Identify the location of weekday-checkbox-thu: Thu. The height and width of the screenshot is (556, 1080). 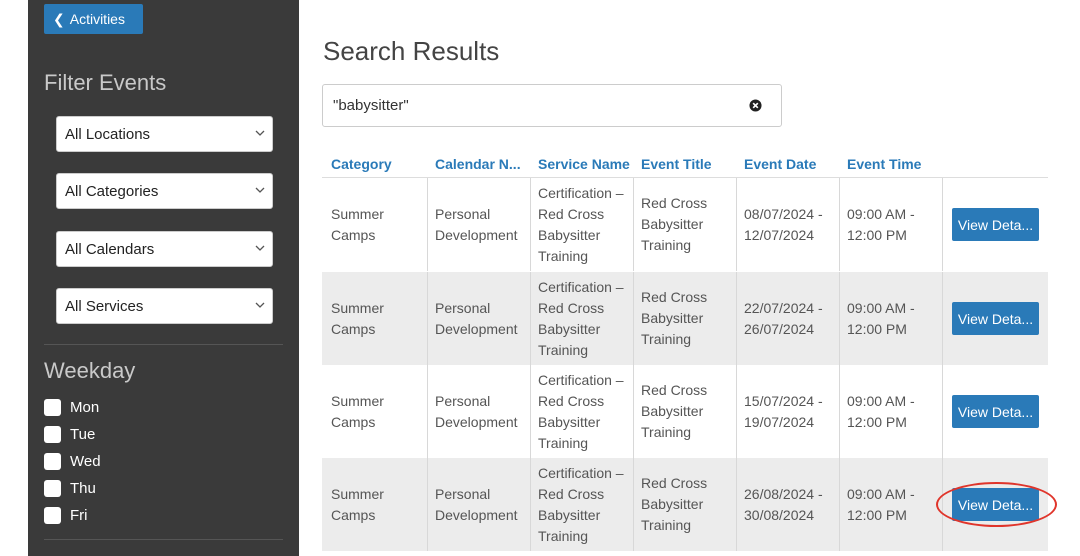
(70, 488).